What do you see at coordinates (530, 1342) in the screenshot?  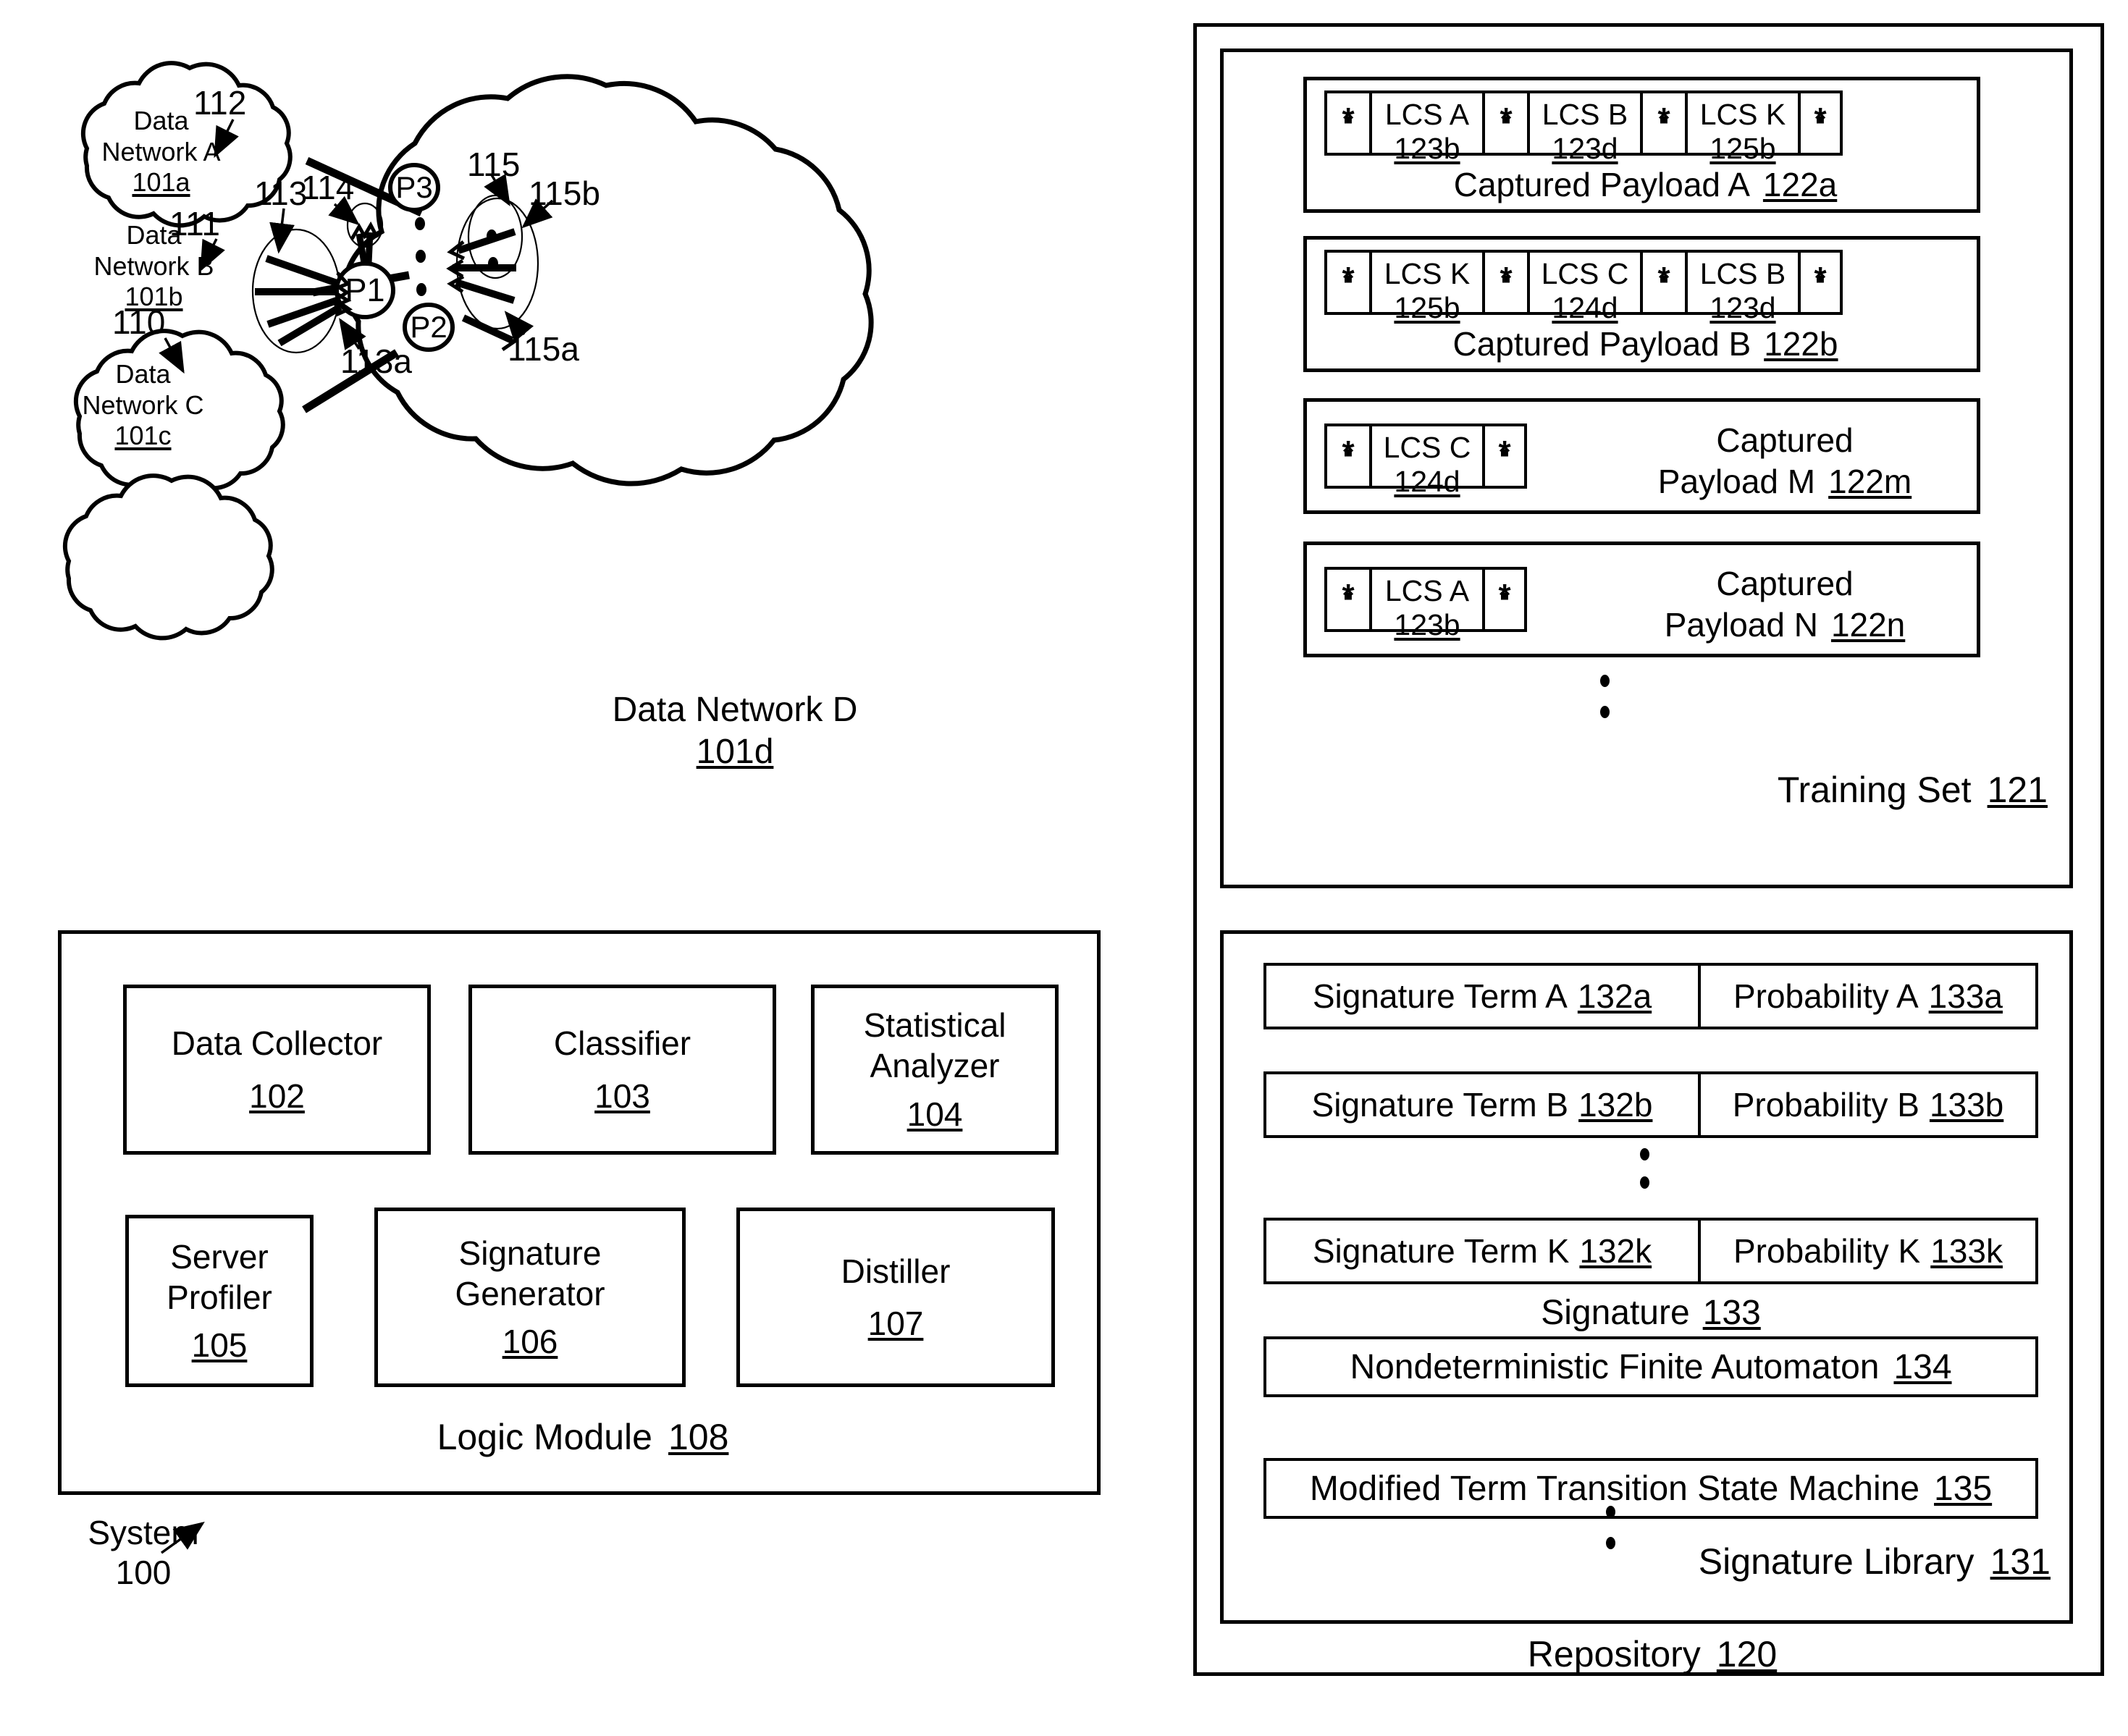 I see `component-ref: 106` at bounding box center [530, 1342].